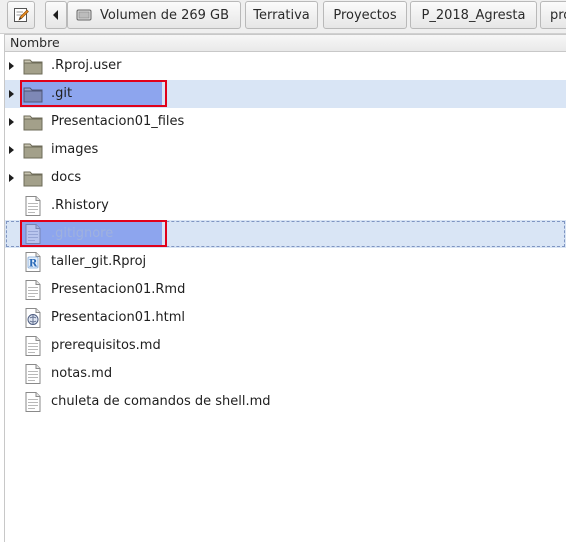  What do you see at coordinates (285, 374) in the screenshot?
I see `list-item: notas.md` at bounding box center [285, 374].